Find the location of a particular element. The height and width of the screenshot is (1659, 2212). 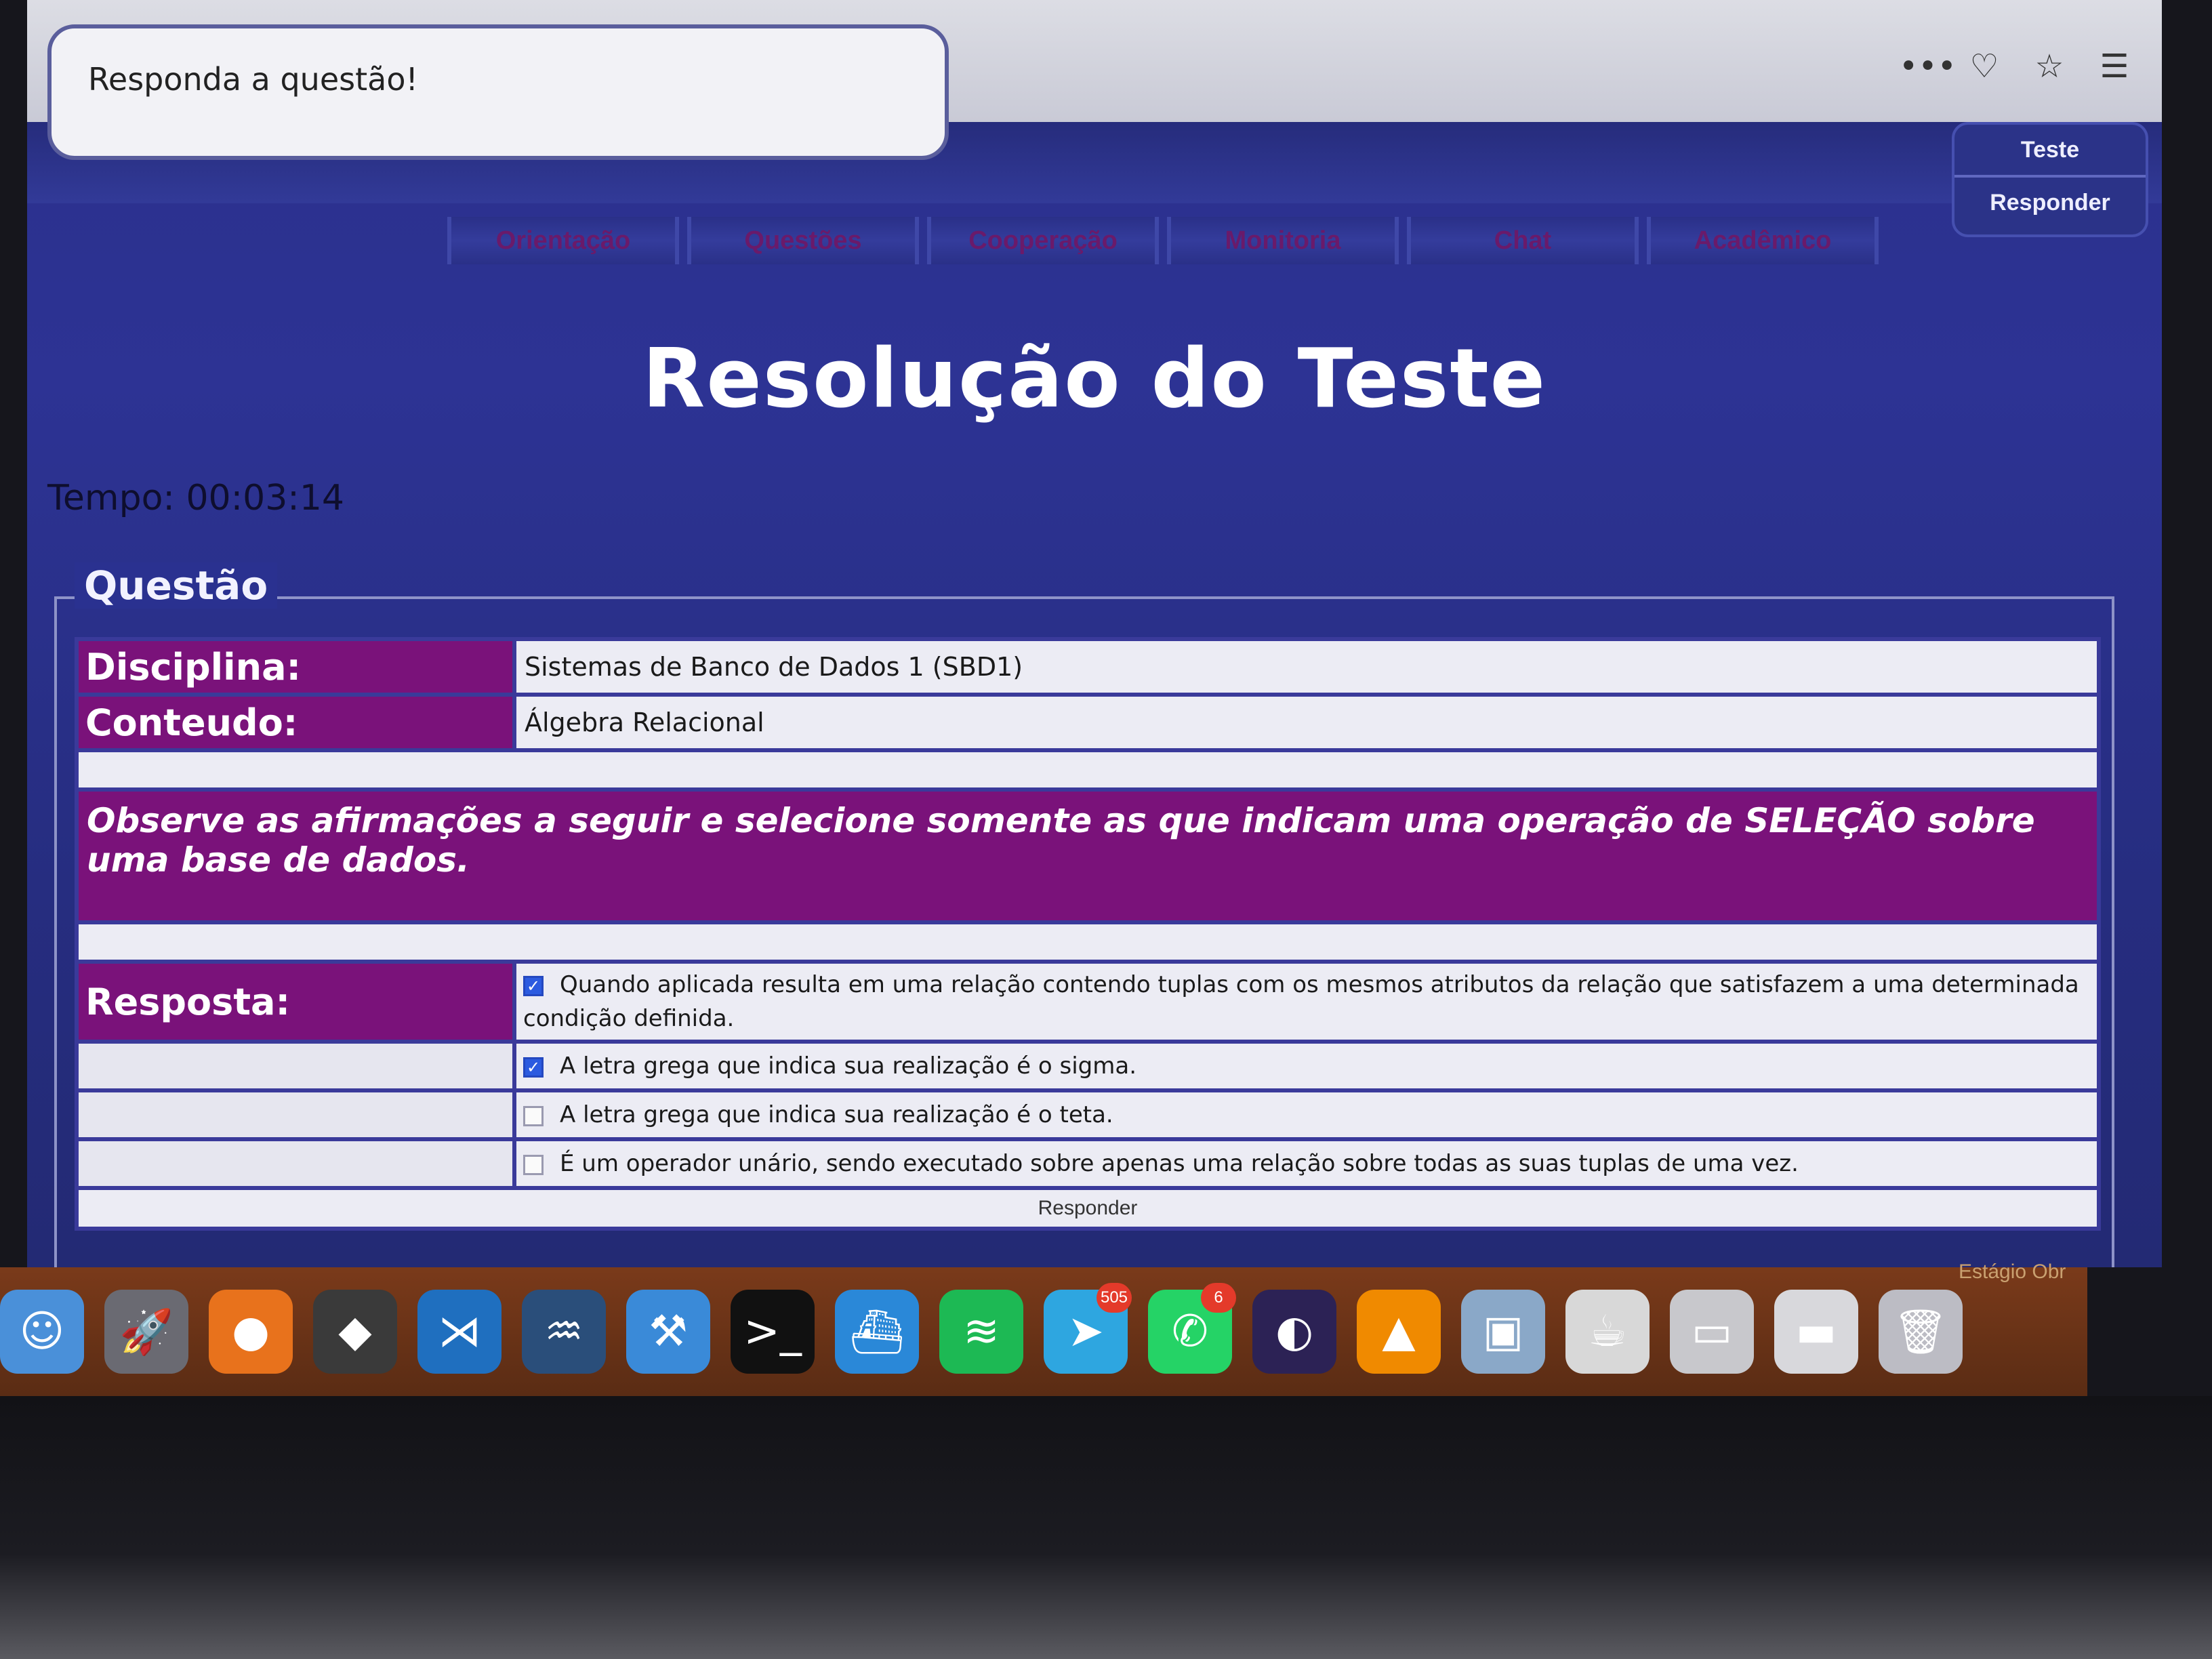

pocket-icon: ♡ is located at coordinates (1984, 66).